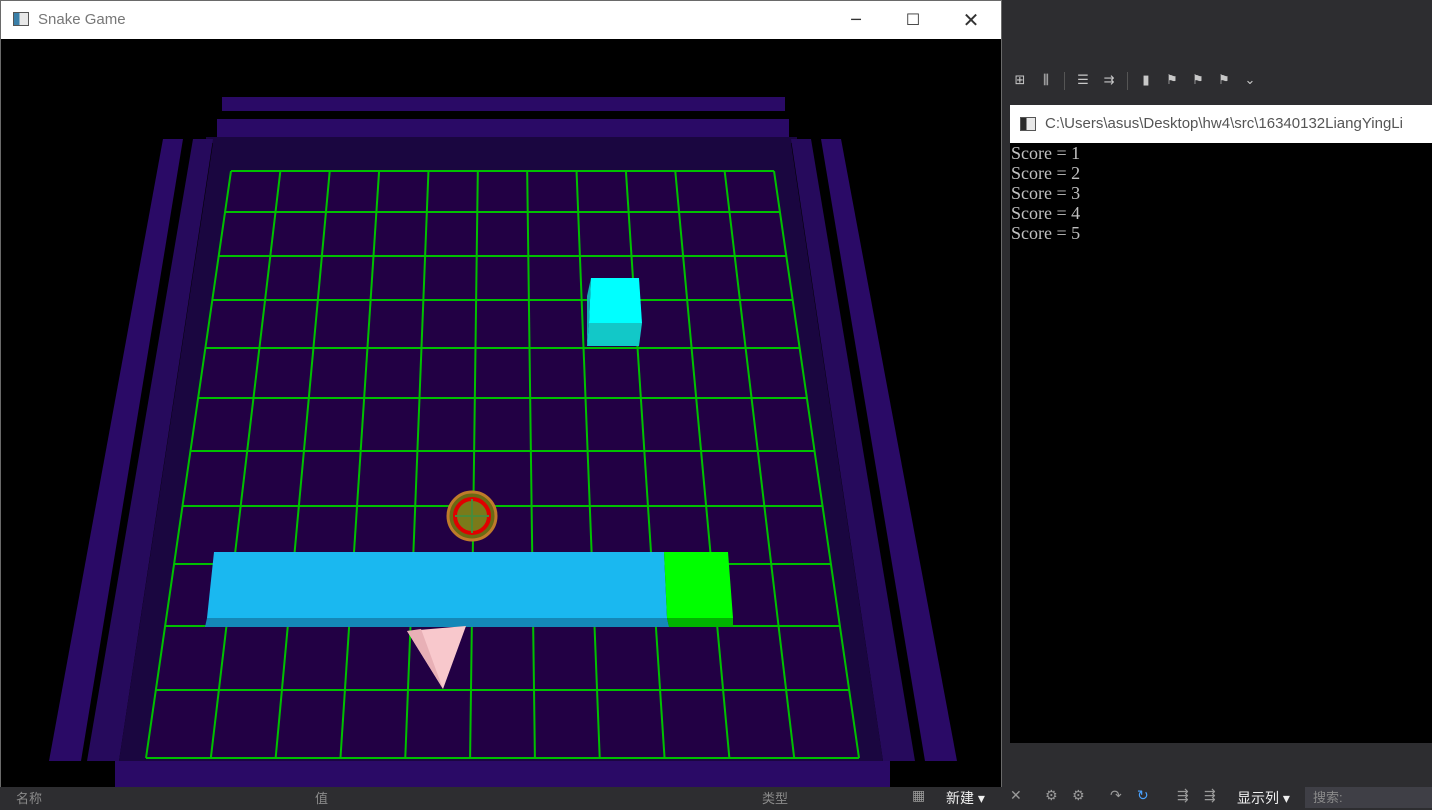 The height and width of the screenshot is (810, 1432). I want to click on console-line: Score = 5, so click(1046, 233).